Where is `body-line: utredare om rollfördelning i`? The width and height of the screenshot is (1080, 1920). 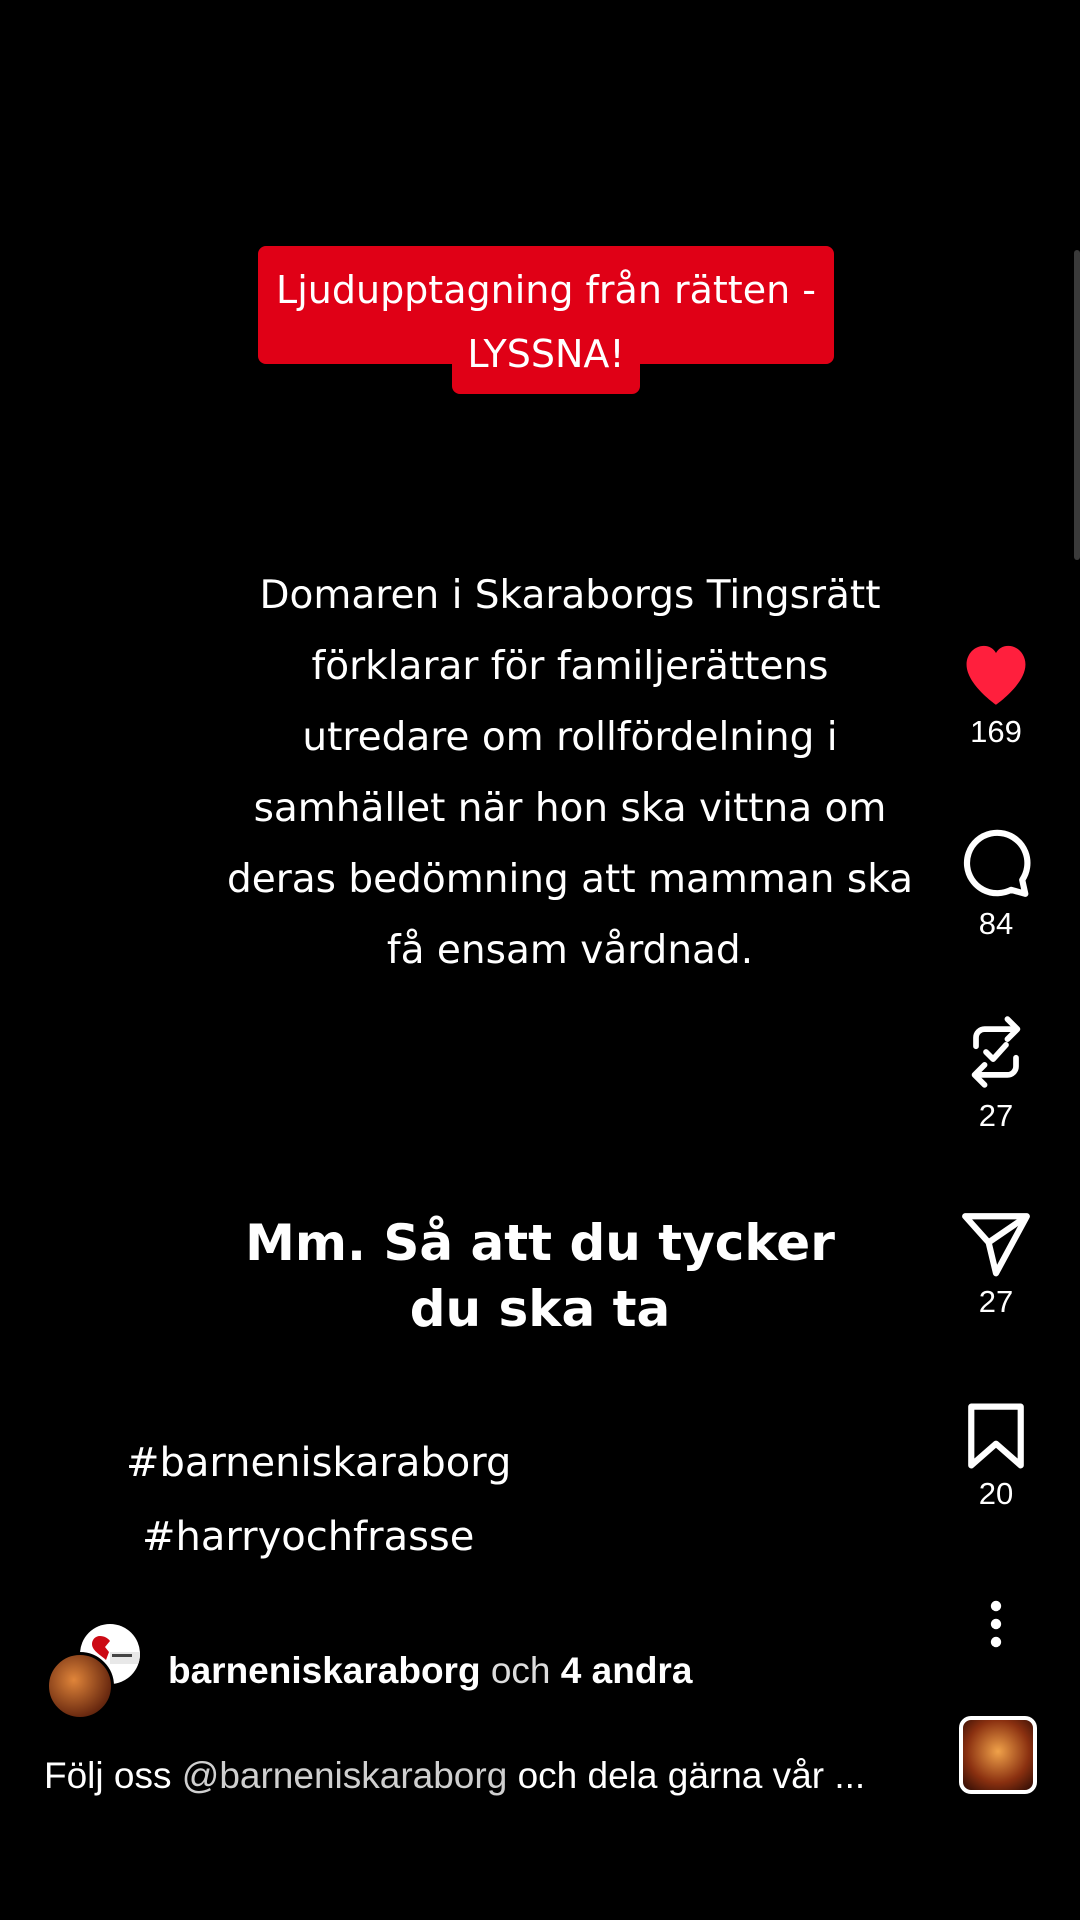
body-line: utredare om rollfördelning i is located at coordinates (570, 737).